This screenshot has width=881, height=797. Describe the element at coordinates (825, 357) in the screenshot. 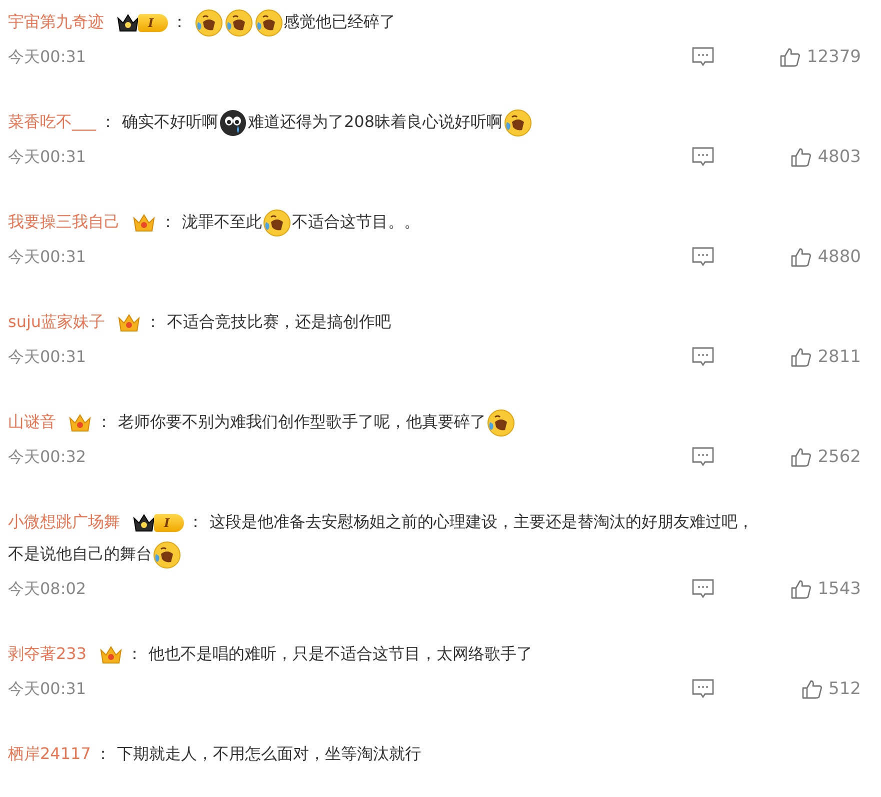

I see `like-button: 2811` at that location.